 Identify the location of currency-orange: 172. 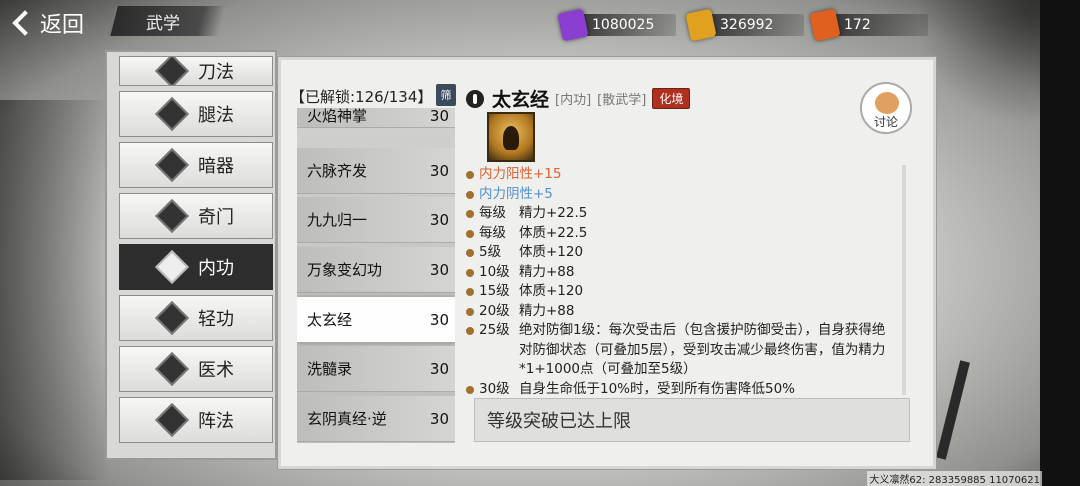
(868, 25).